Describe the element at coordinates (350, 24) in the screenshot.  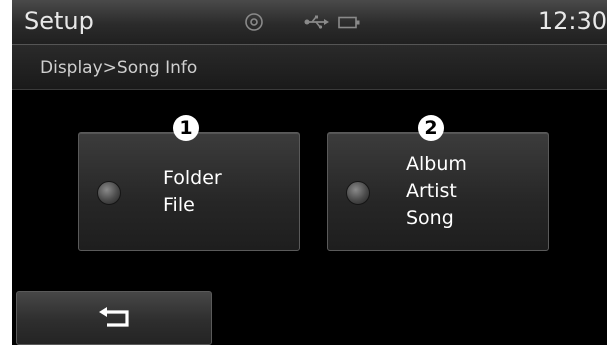
I see `battery-icon` at that location.